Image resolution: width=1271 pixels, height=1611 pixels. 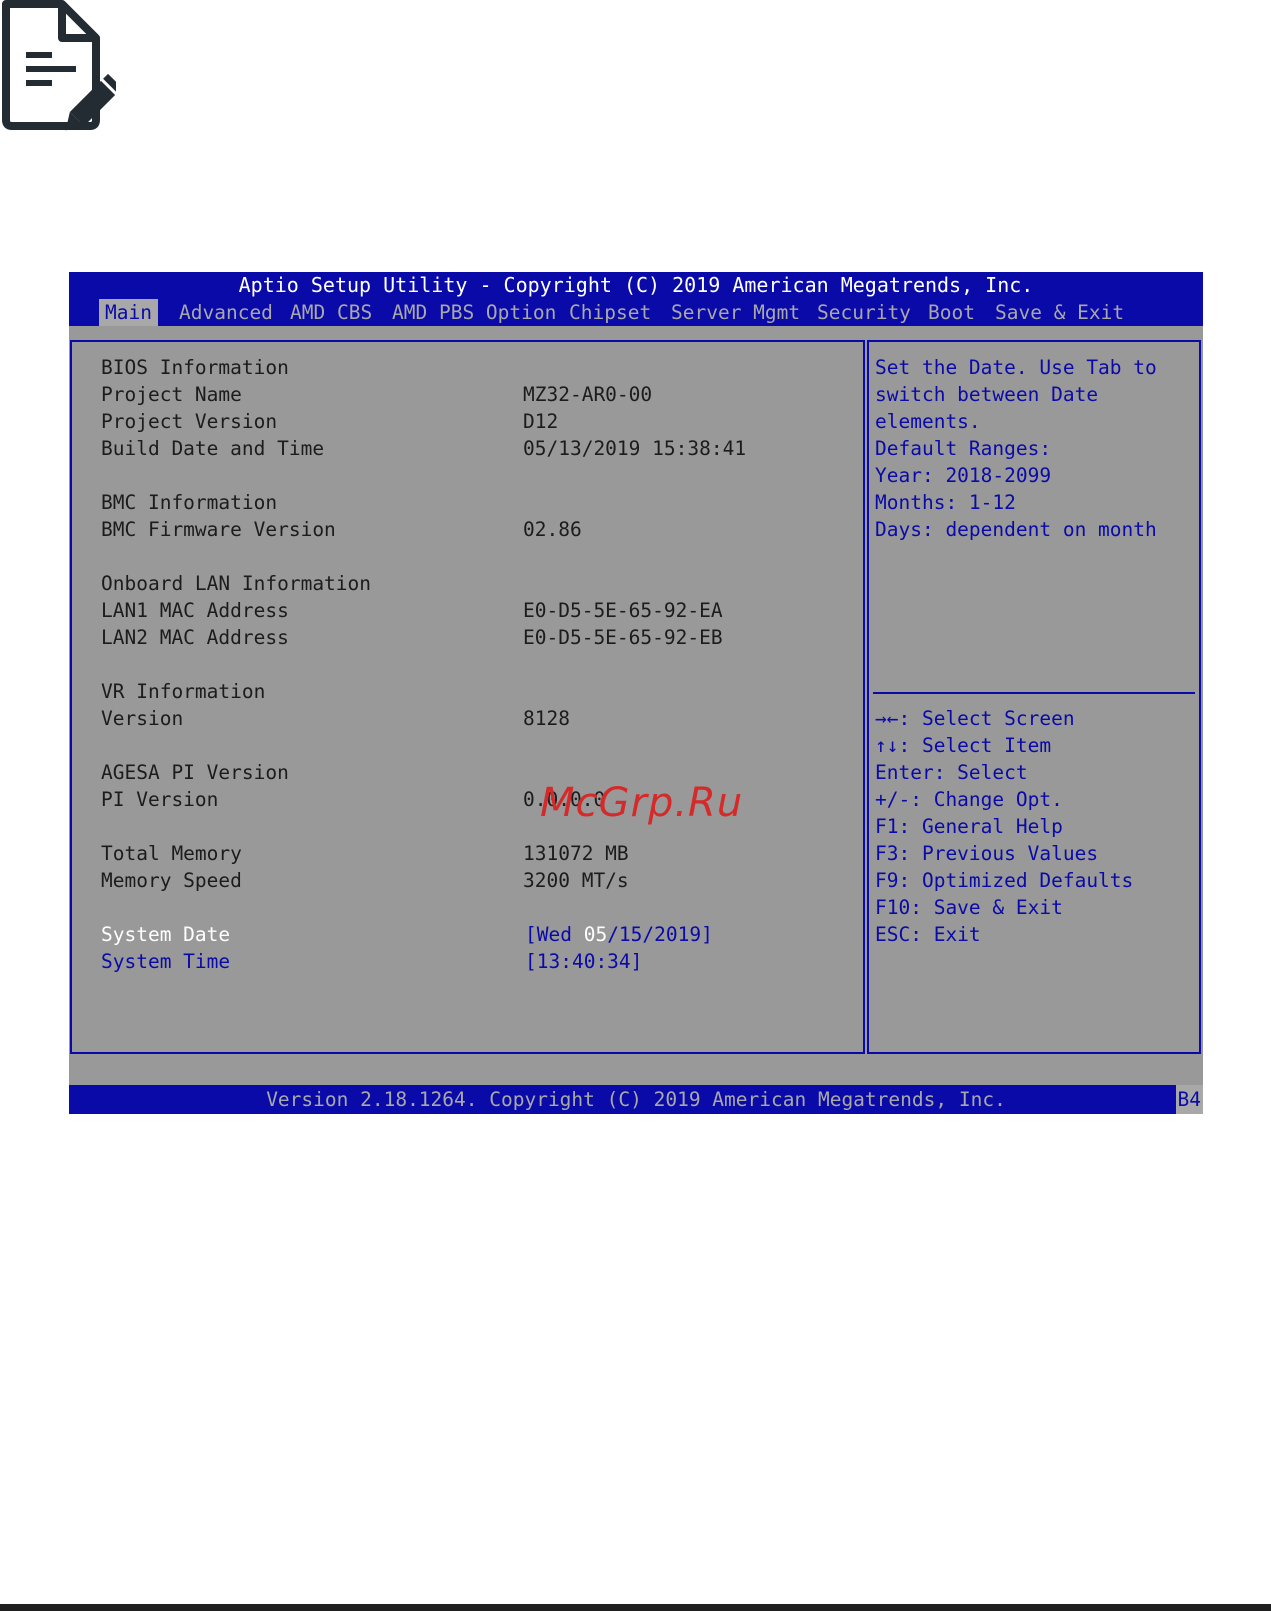 I want to click on build-date-value: 05/13/2019 15:38:41, so click(x=635, y=448).